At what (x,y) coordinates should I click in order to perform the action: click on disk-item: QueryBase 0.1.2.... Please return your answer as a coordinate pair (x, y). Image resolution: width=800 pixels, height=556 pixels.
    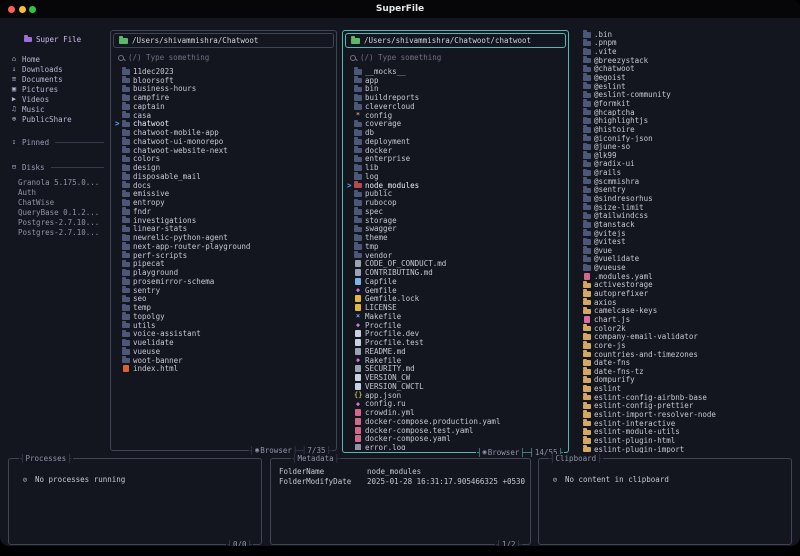
    Looking at the image, I should click on (57, 213).